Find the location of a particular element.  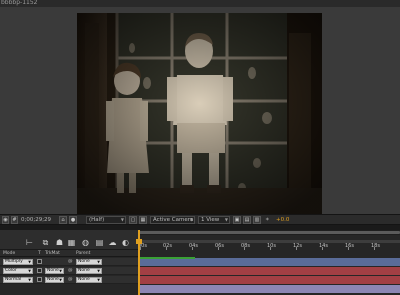

camera-value: Active Camera is located at coordinates (173, 220).